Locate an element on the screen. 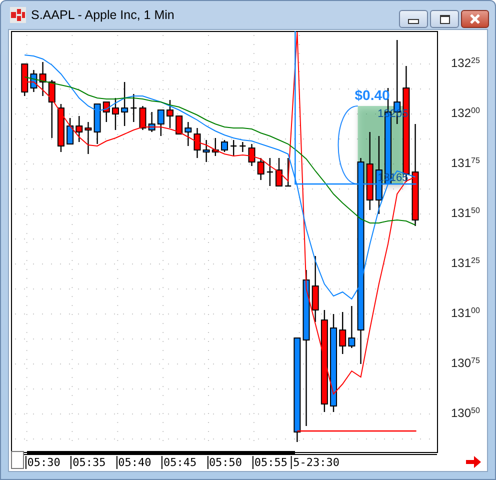 This screenshot has height=480, width=496. app-icon is located at coordinates (18, 15).